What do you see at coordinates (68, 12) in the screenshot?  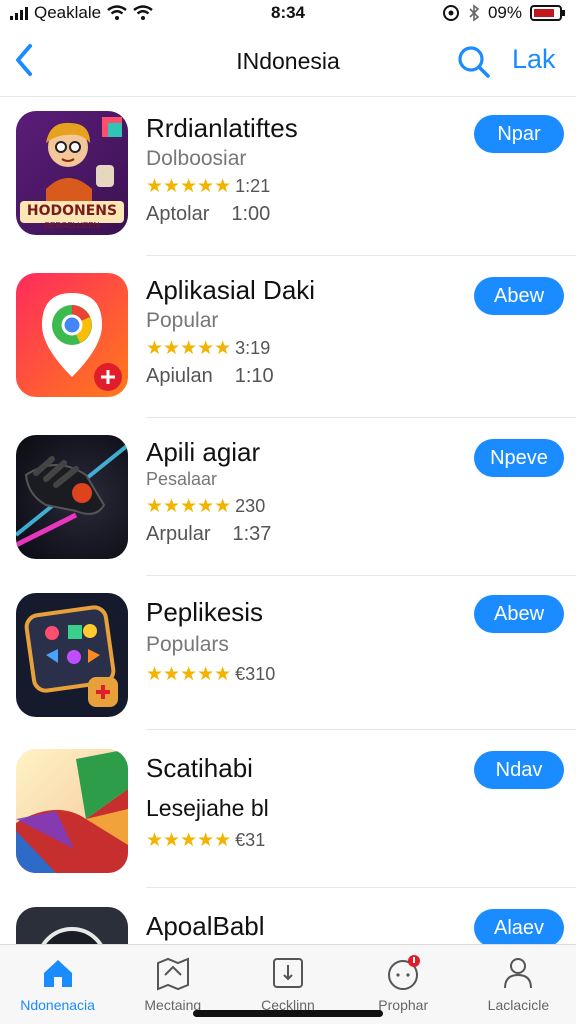 I see `carrier-label: Qeaklale` at bounding box center [68, 12].